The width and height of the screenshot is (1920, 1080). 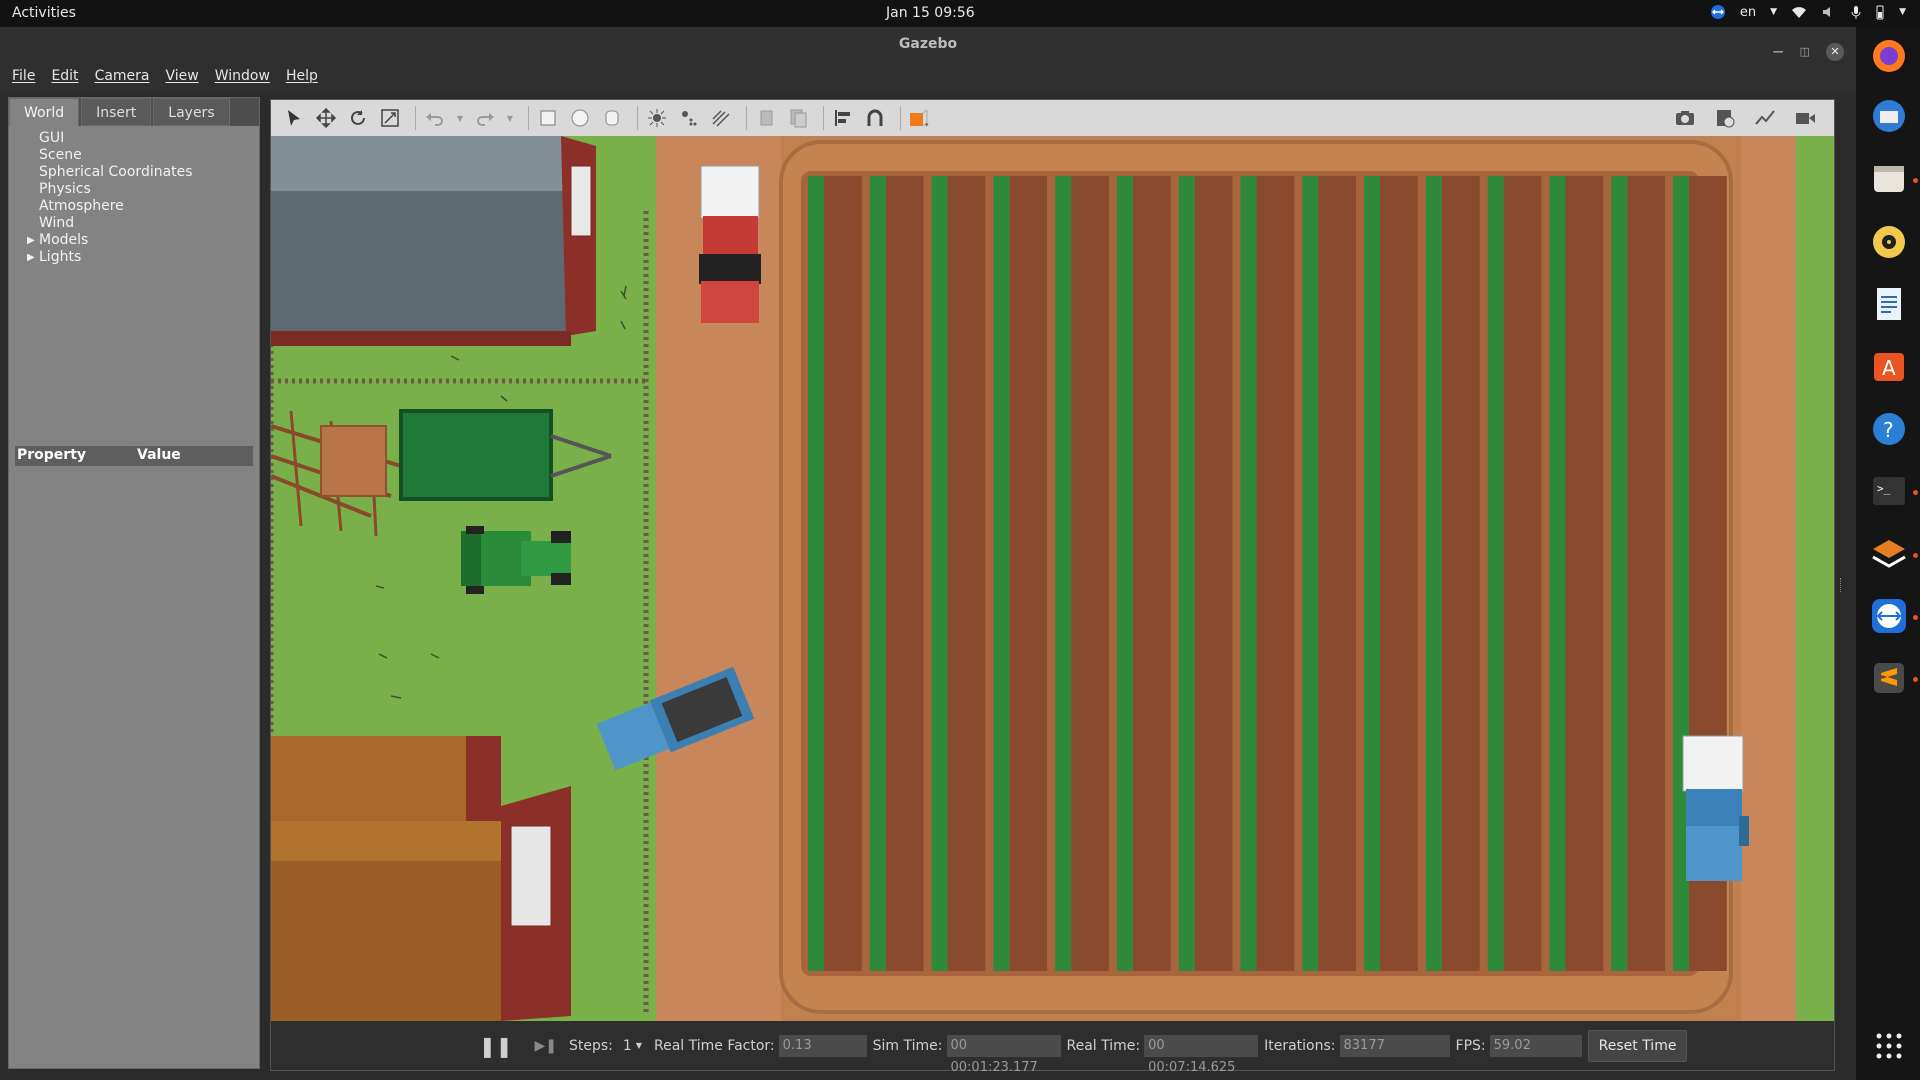 I want to click on menu-window: Window, so click(x=242, y=76).